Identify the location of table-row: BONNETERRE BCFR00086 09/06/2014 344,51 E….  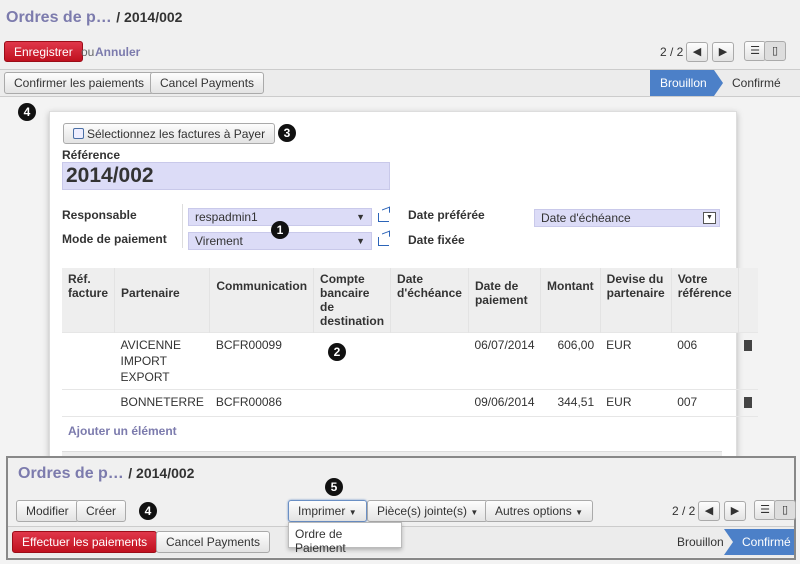
(410, 403).